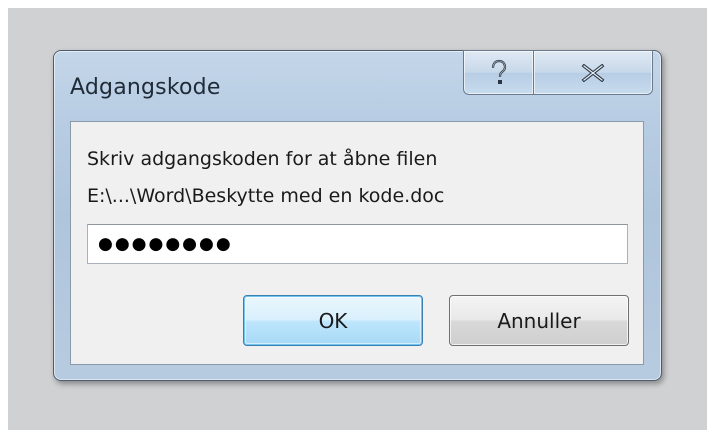 The width and height of the screenshot is (707, 430). What do you see at coordinates (539, 320) in the screenshot?
I see `cancel-button: Annuller` at bounding box center [539, 320].